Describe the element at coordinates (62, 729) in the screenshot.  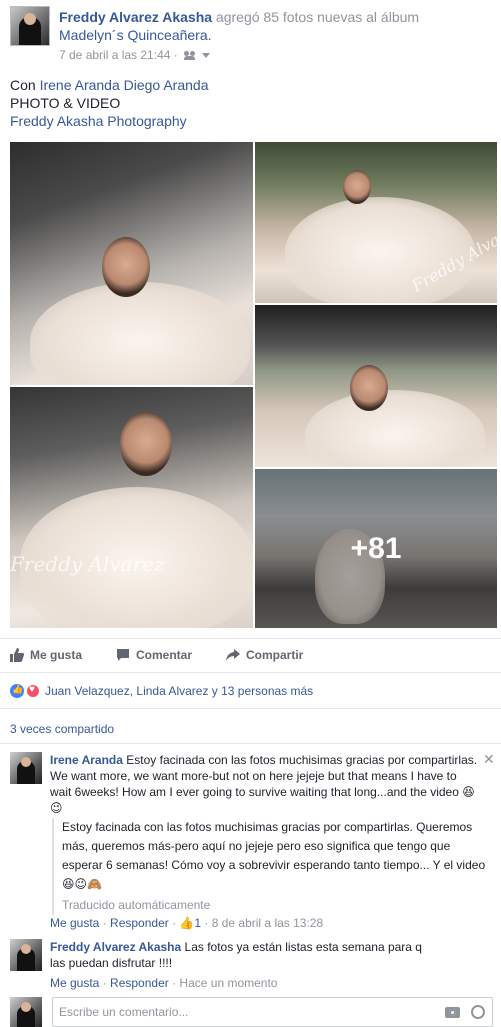
I see `shares-count: 3 veces compartido` at that location.